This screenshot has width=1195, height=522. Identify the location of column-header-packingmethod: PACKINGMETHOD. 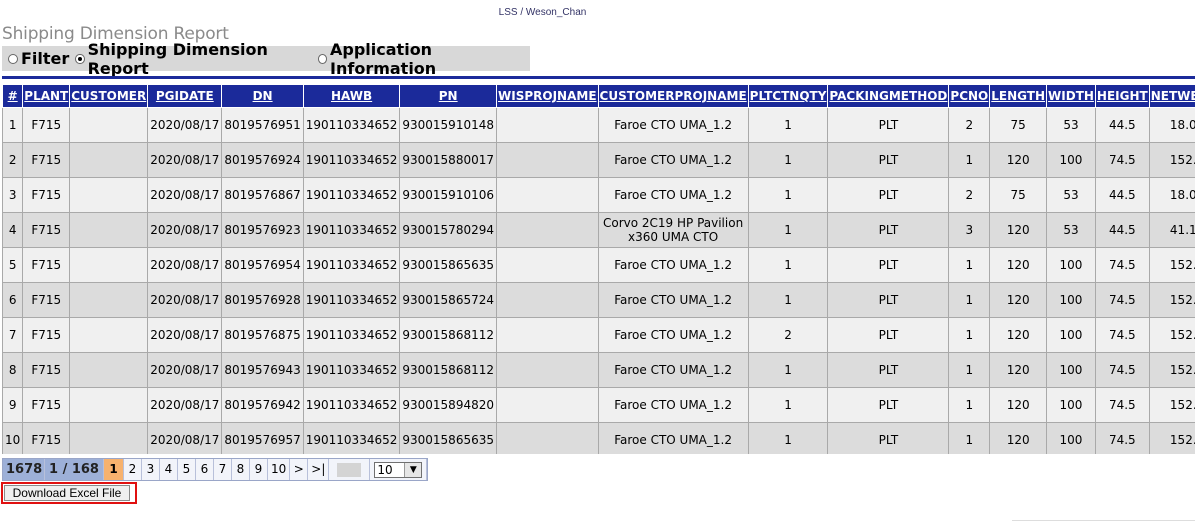
(888, 96).